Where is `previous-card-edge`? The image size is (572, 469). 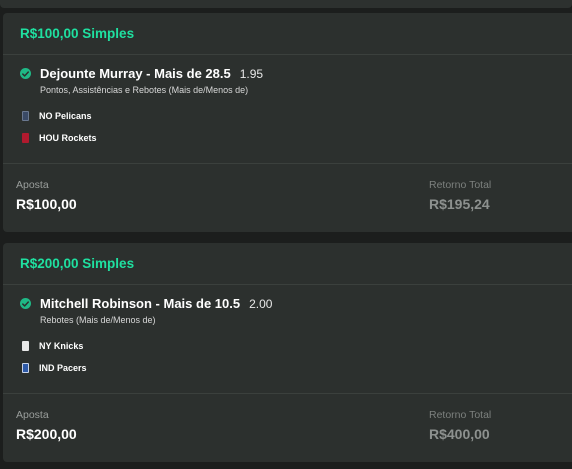
previous-card-edge is located at coordinates (286, 4).